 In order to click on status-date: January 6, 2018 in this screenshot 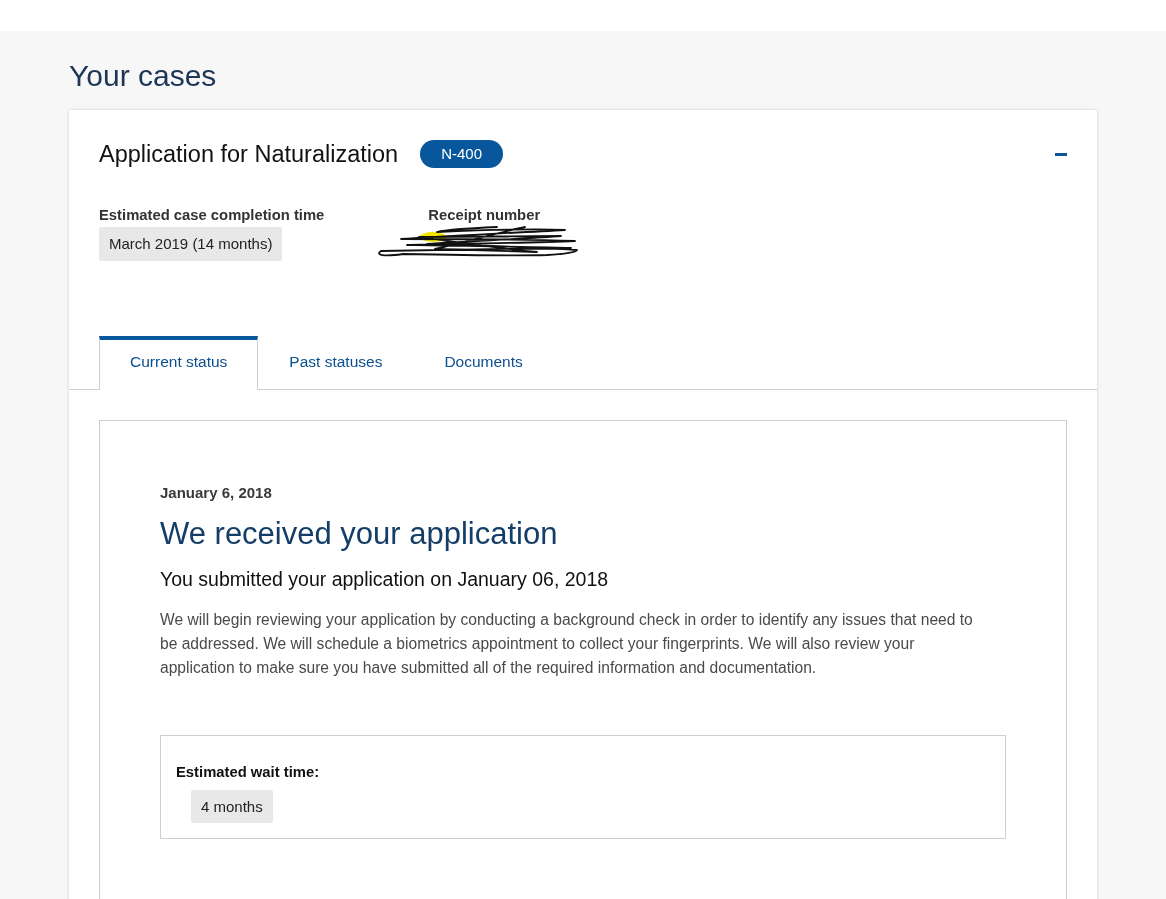, I will do `click(216, 493)`.